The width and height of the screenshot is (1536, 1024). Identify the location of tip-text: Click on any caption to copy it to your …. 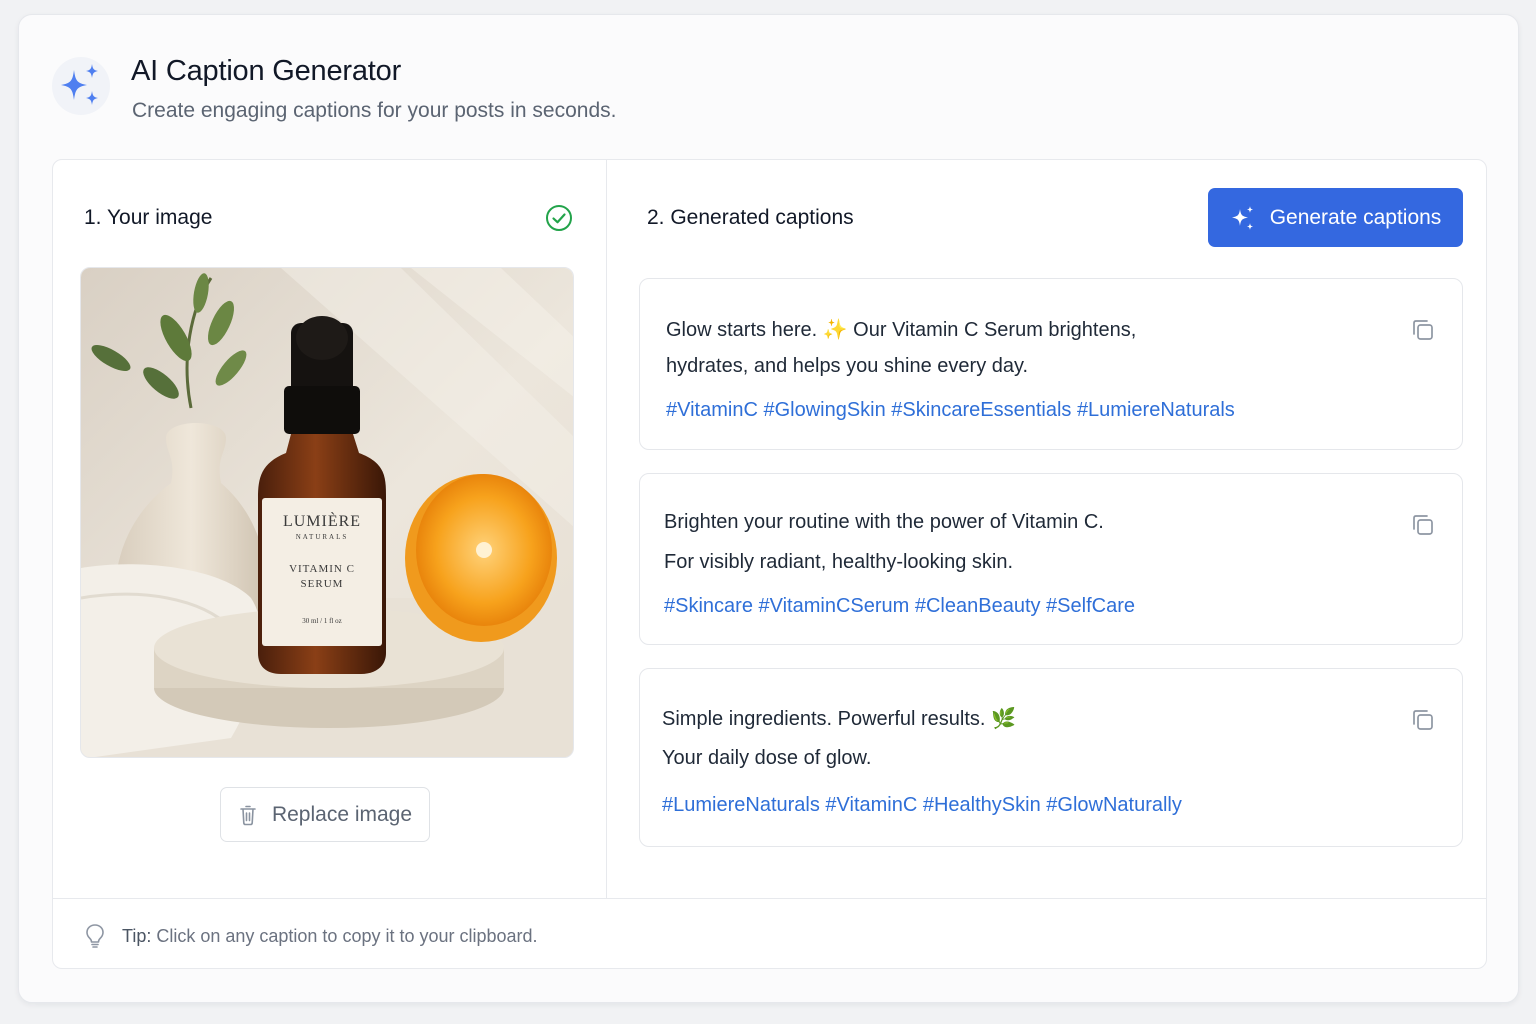
(344, 936).